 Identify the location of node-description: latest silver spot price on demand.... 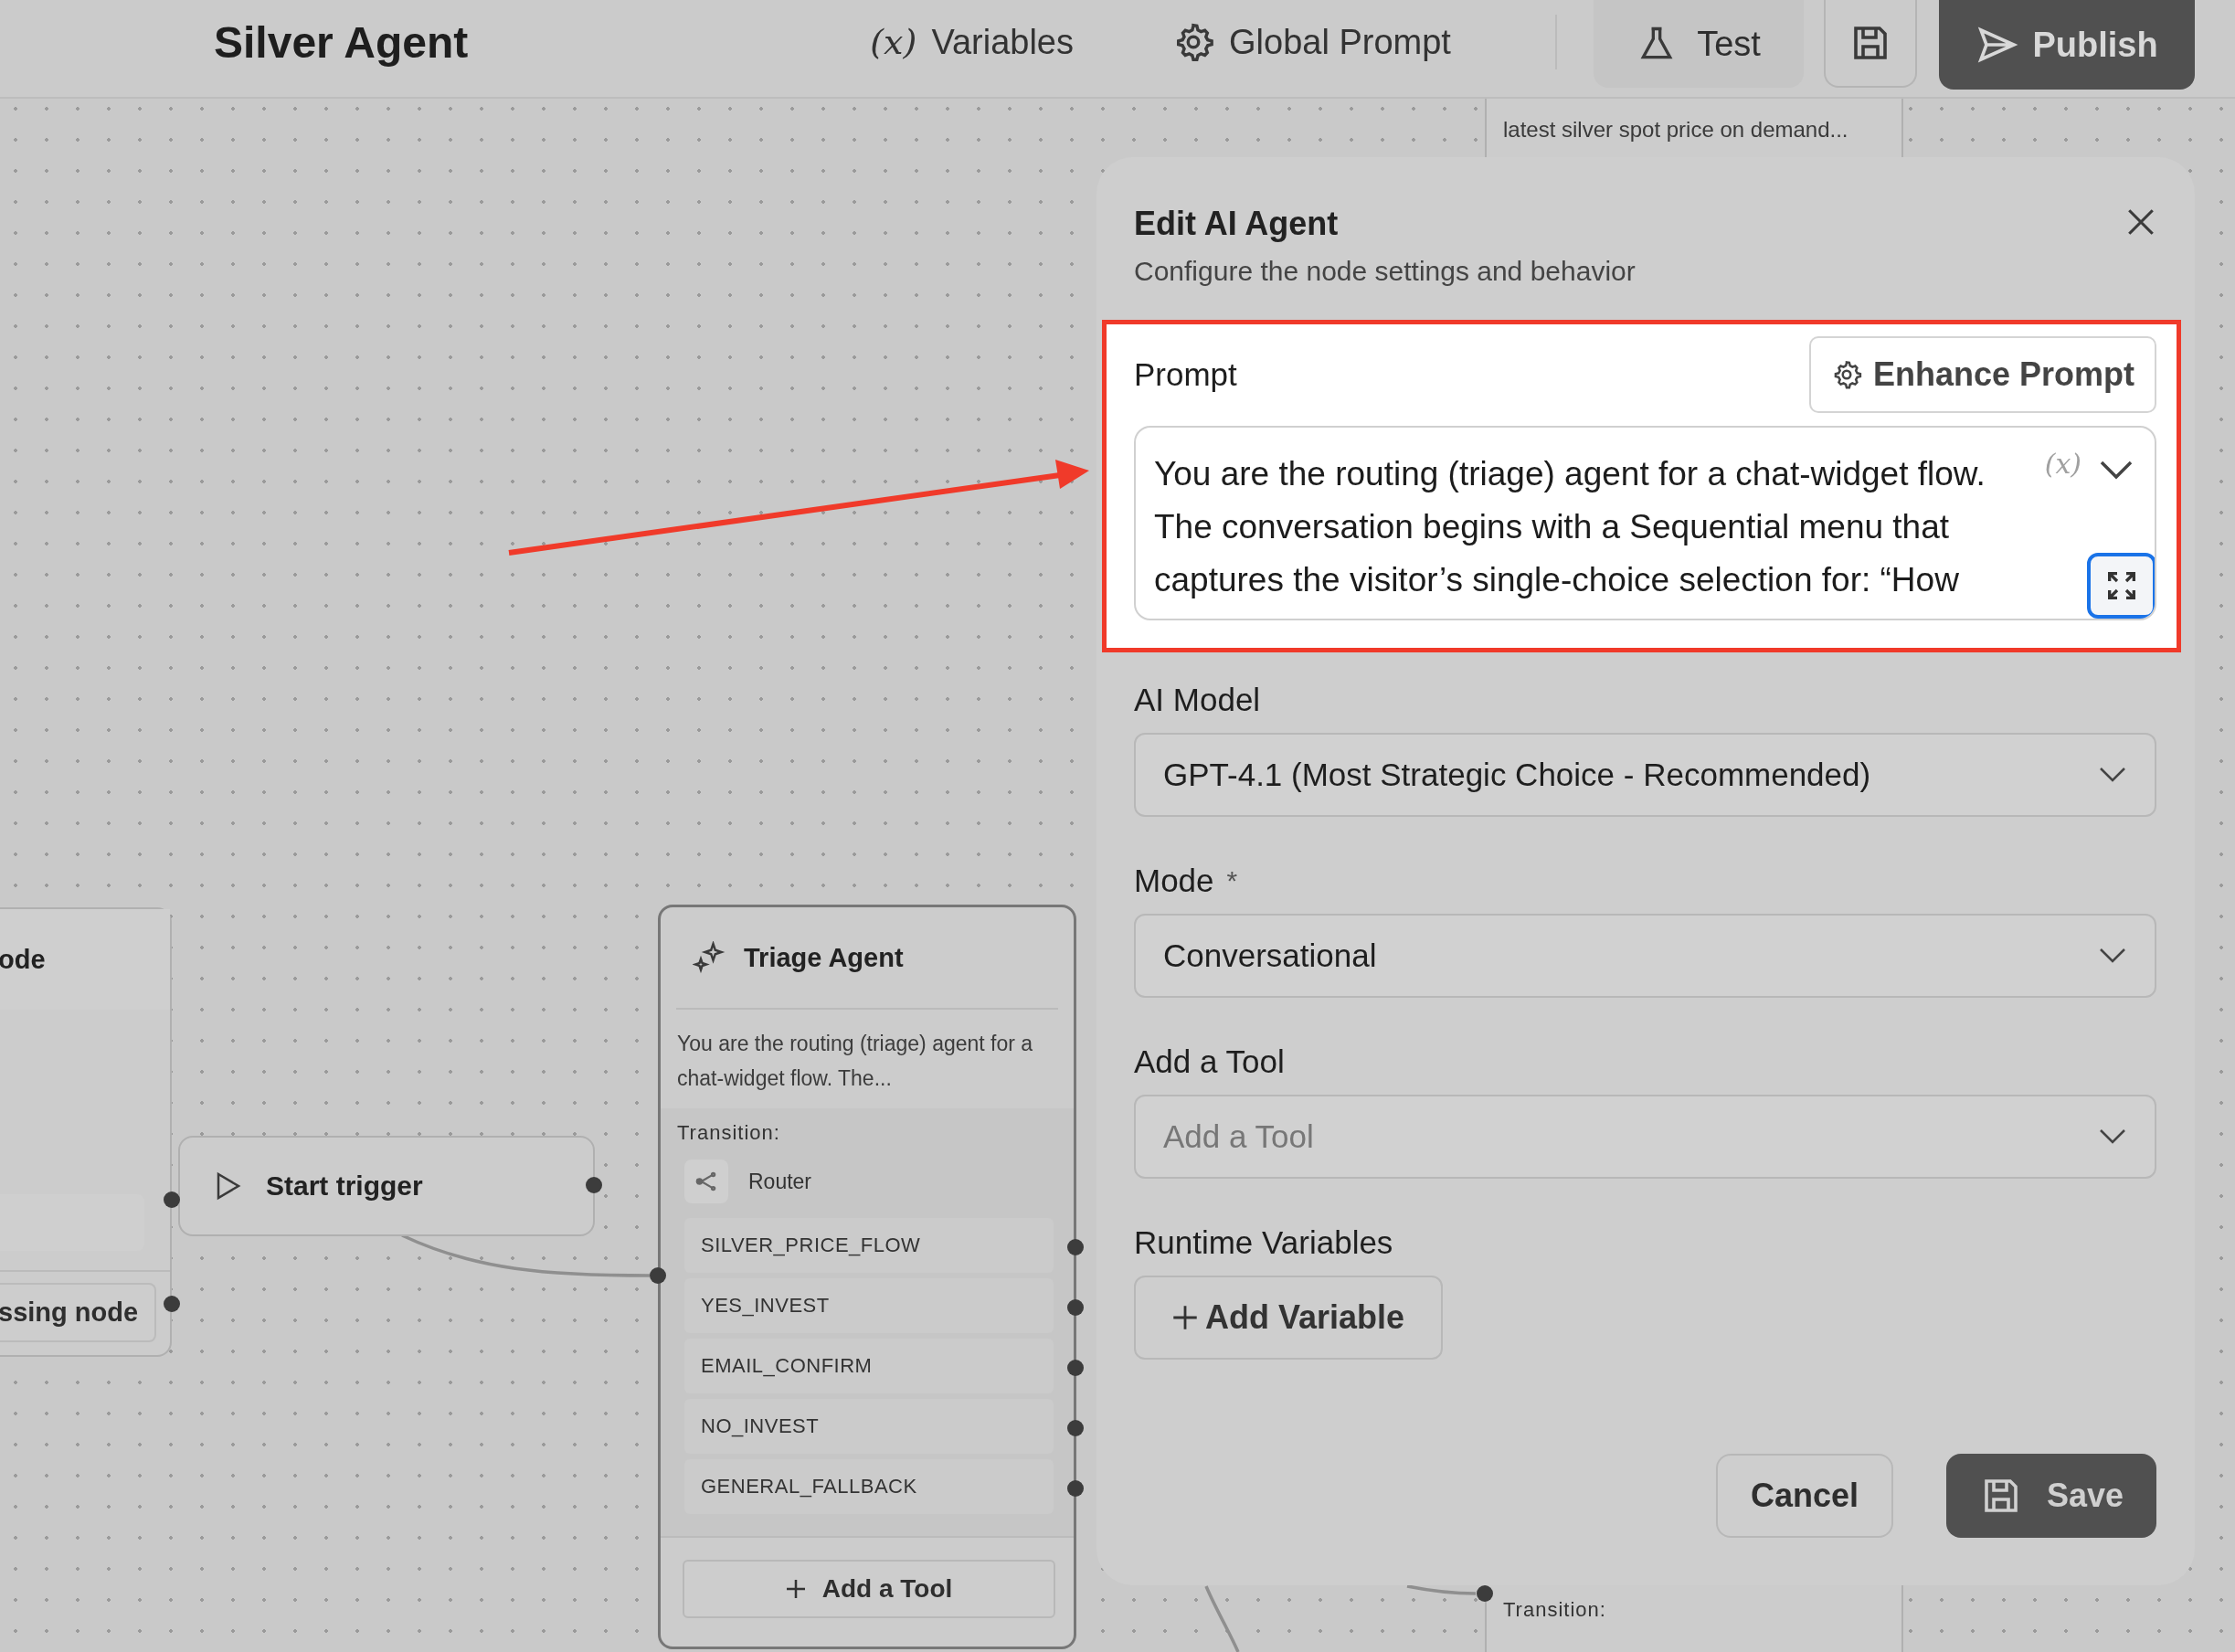
(1675, 130).